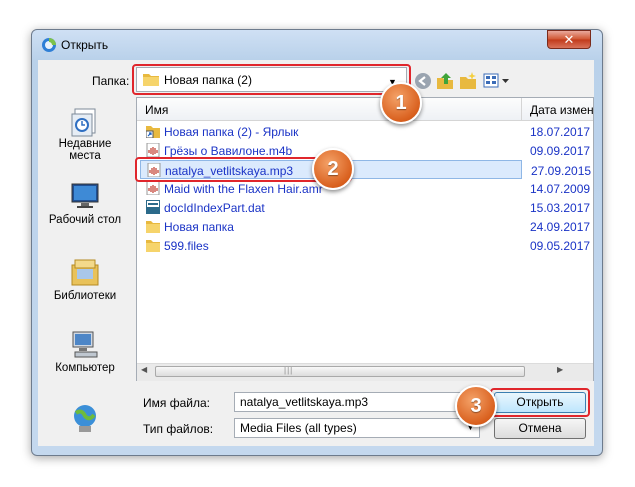  Describe the element at coordinates (186, 246) in the screenshot. I see `file-name: 599.files` at that location.